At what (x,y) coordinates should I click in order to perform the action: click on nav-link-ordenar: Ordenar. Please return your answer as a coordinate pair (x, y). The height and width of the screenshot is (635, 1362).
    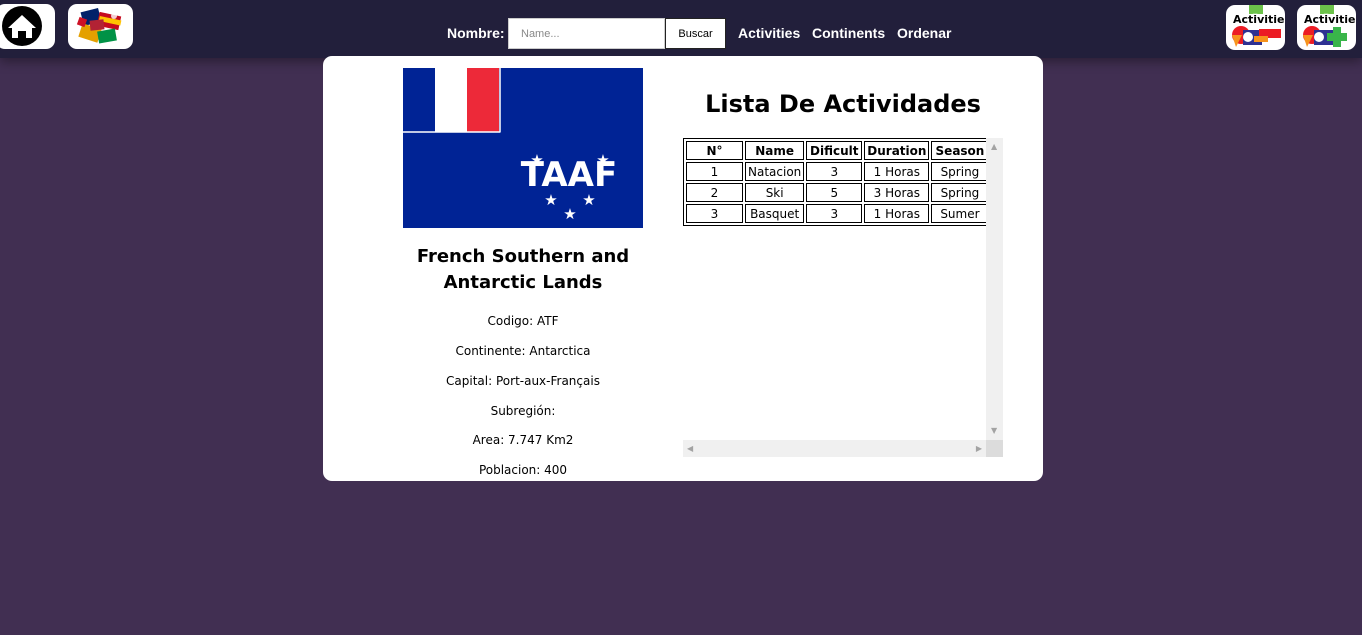
    Looking at the image, I should click on (924, 33).